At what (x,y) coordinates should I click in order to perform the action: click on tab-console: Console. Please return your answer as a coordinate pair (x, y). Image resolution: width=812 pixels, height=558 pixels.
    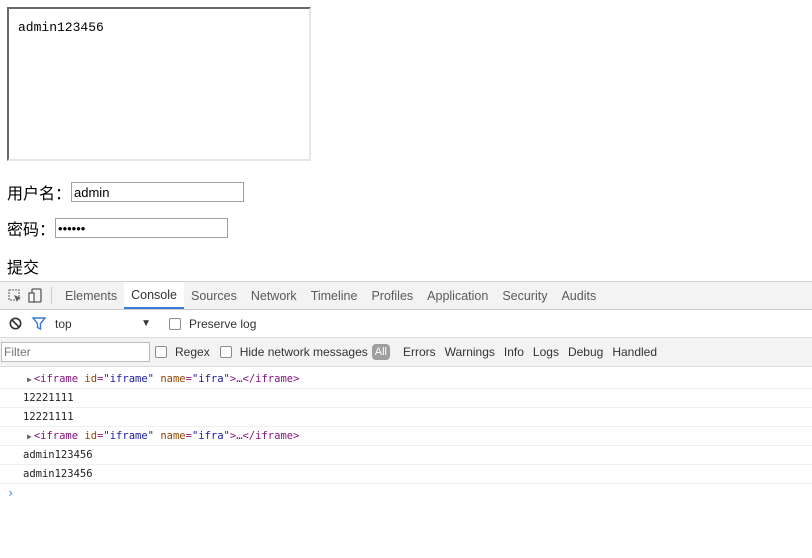
    Looking at the image, I should click on (154, 295).